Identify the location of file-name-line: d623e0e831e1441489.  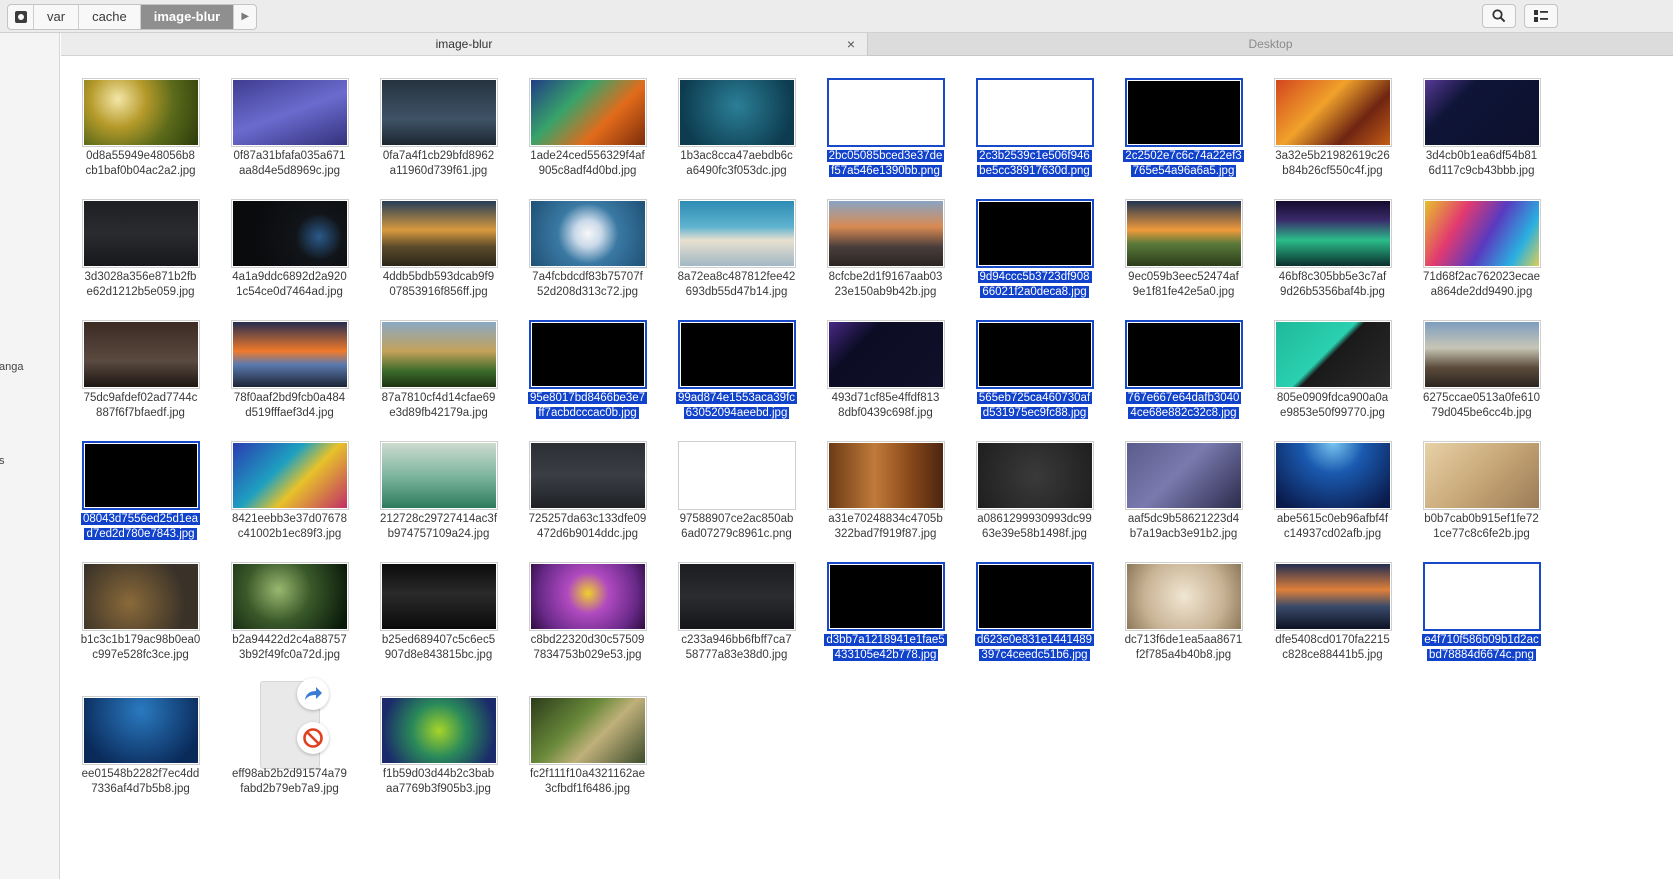
(1034, 640).